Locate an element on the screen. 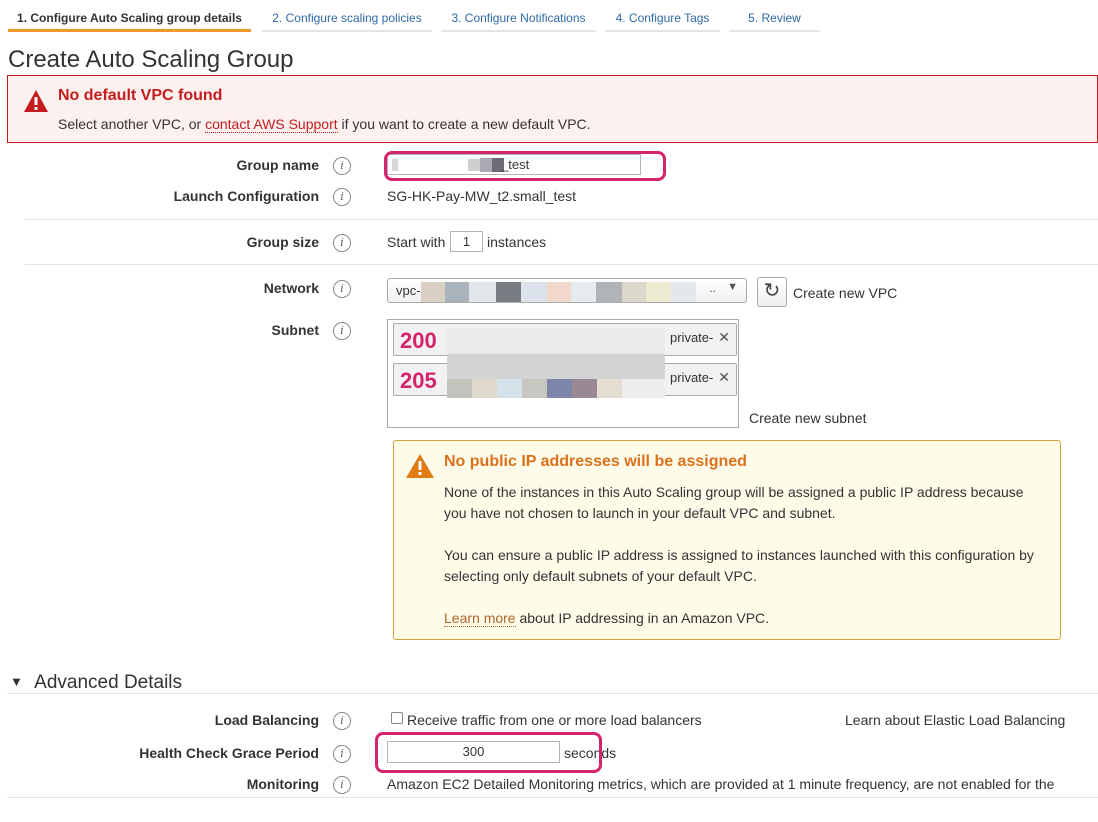 This screenshot has height=822, width=1098. contact-support-link: contact AWS Support is located at coordinates (271, 124).